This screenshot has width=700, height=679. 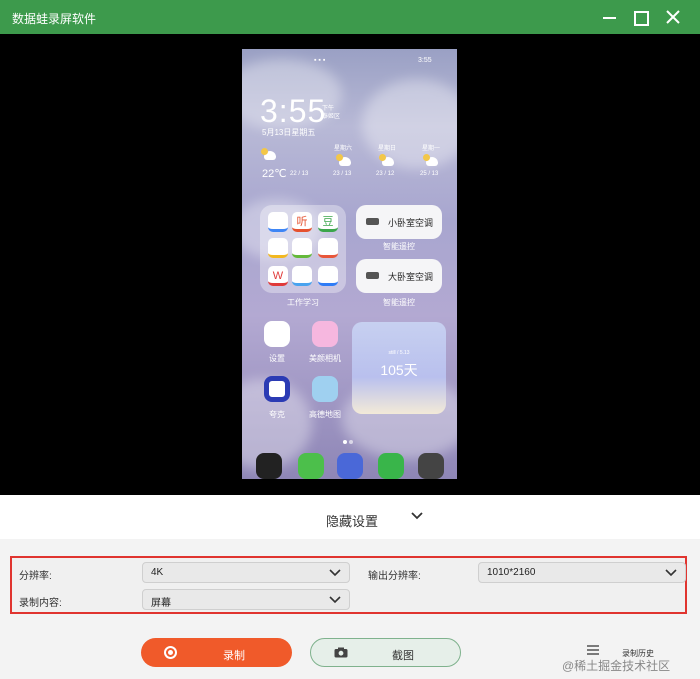 What do you see at coordinates (311, 466) in the screenshot?
I see `messages-dock-icon` at bounding box center [311, 466].